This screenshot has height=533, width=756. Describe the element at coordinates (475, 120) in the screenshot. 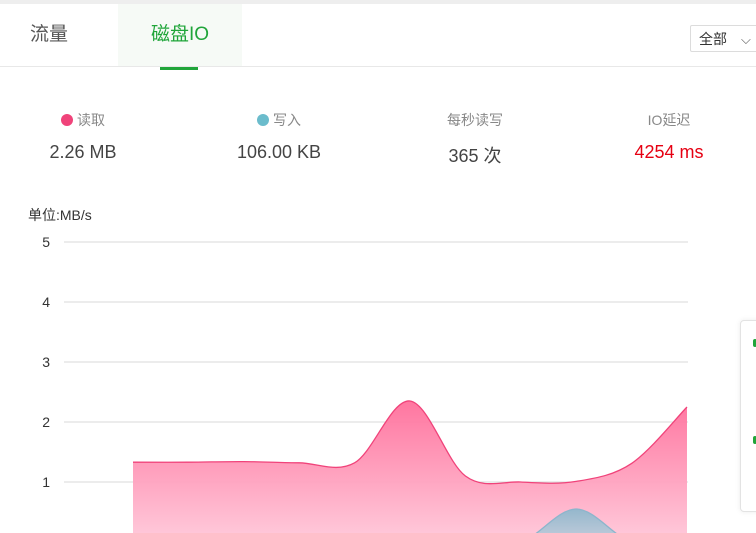

I see `stat-ops-label: 每秒读写` at that location.